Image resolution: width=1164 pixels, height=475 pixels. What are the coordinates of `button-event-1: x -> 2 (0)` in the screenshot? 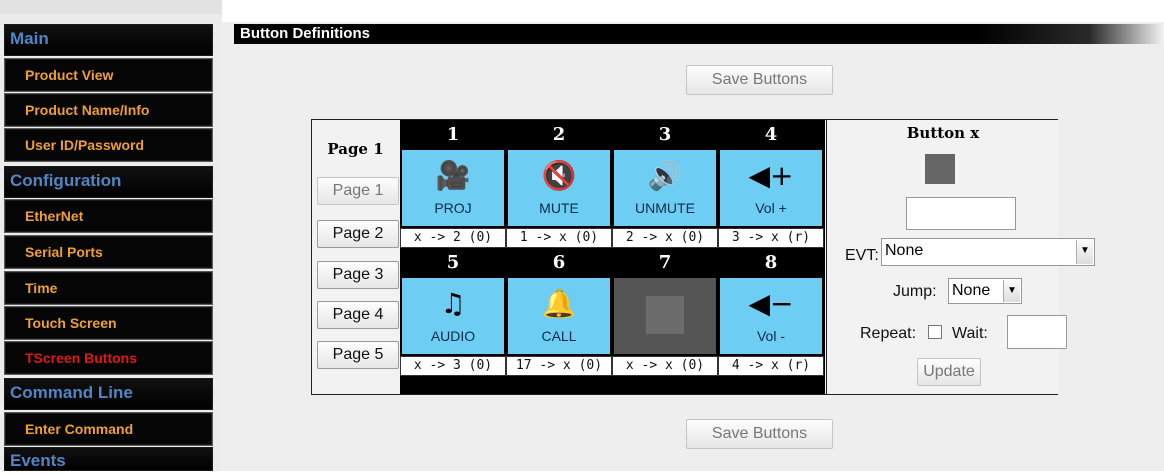 It's located at (453, 238).